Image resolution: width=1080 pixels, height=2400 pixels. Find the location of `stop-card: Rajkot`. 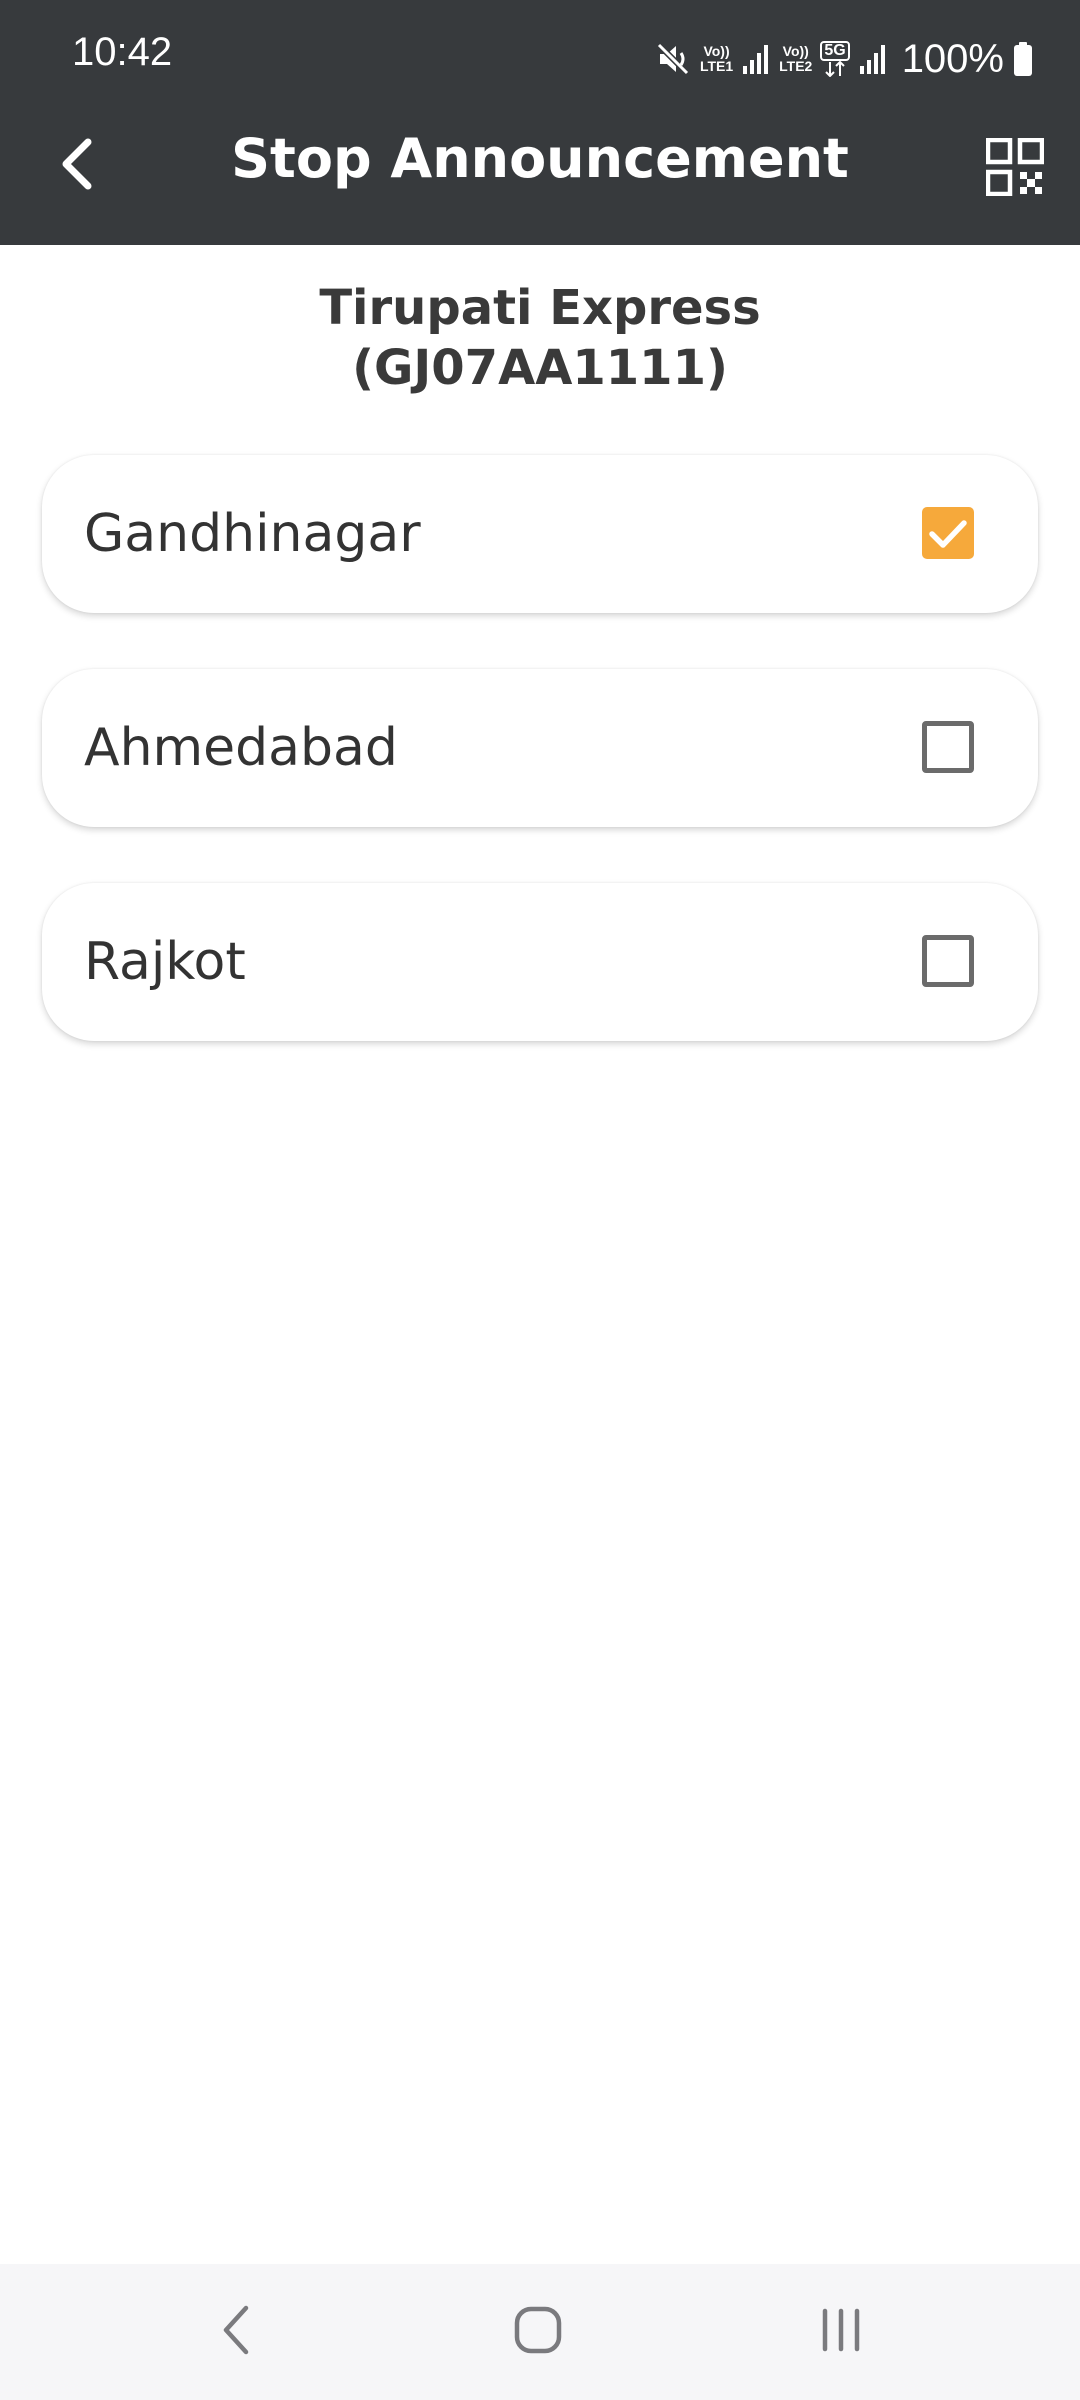

stop-card: Rajkot is located at coordinates (540, 962).